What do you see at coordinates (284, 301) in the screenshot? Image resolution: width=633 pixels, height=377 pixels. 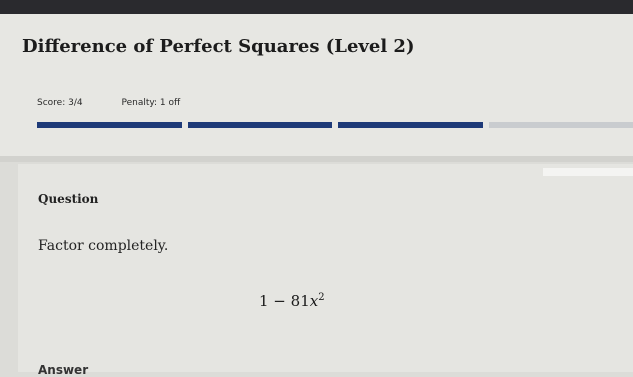 I see `expression-lead: 1 − 81` at bounding box center [284, 301].